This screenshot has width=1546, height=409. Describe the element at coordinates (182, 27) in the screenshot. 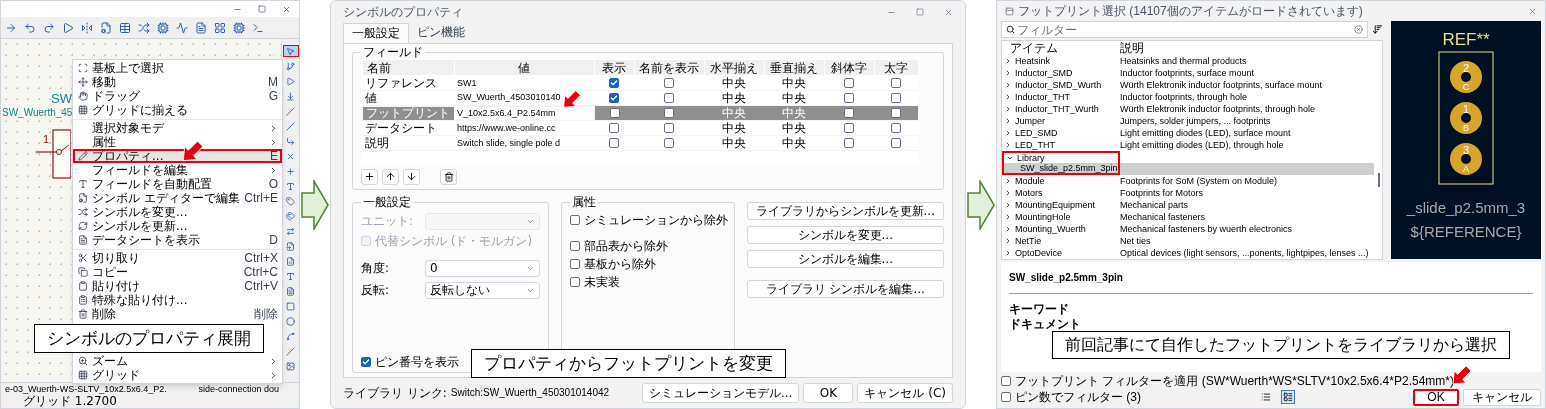

I see `waveform-icon` at that location.